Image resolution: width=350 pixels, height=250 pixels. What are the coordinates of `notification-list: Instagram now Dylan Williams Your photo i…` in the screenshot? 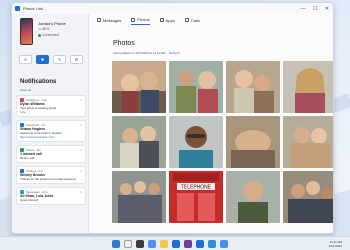 It's located at (51, 151).